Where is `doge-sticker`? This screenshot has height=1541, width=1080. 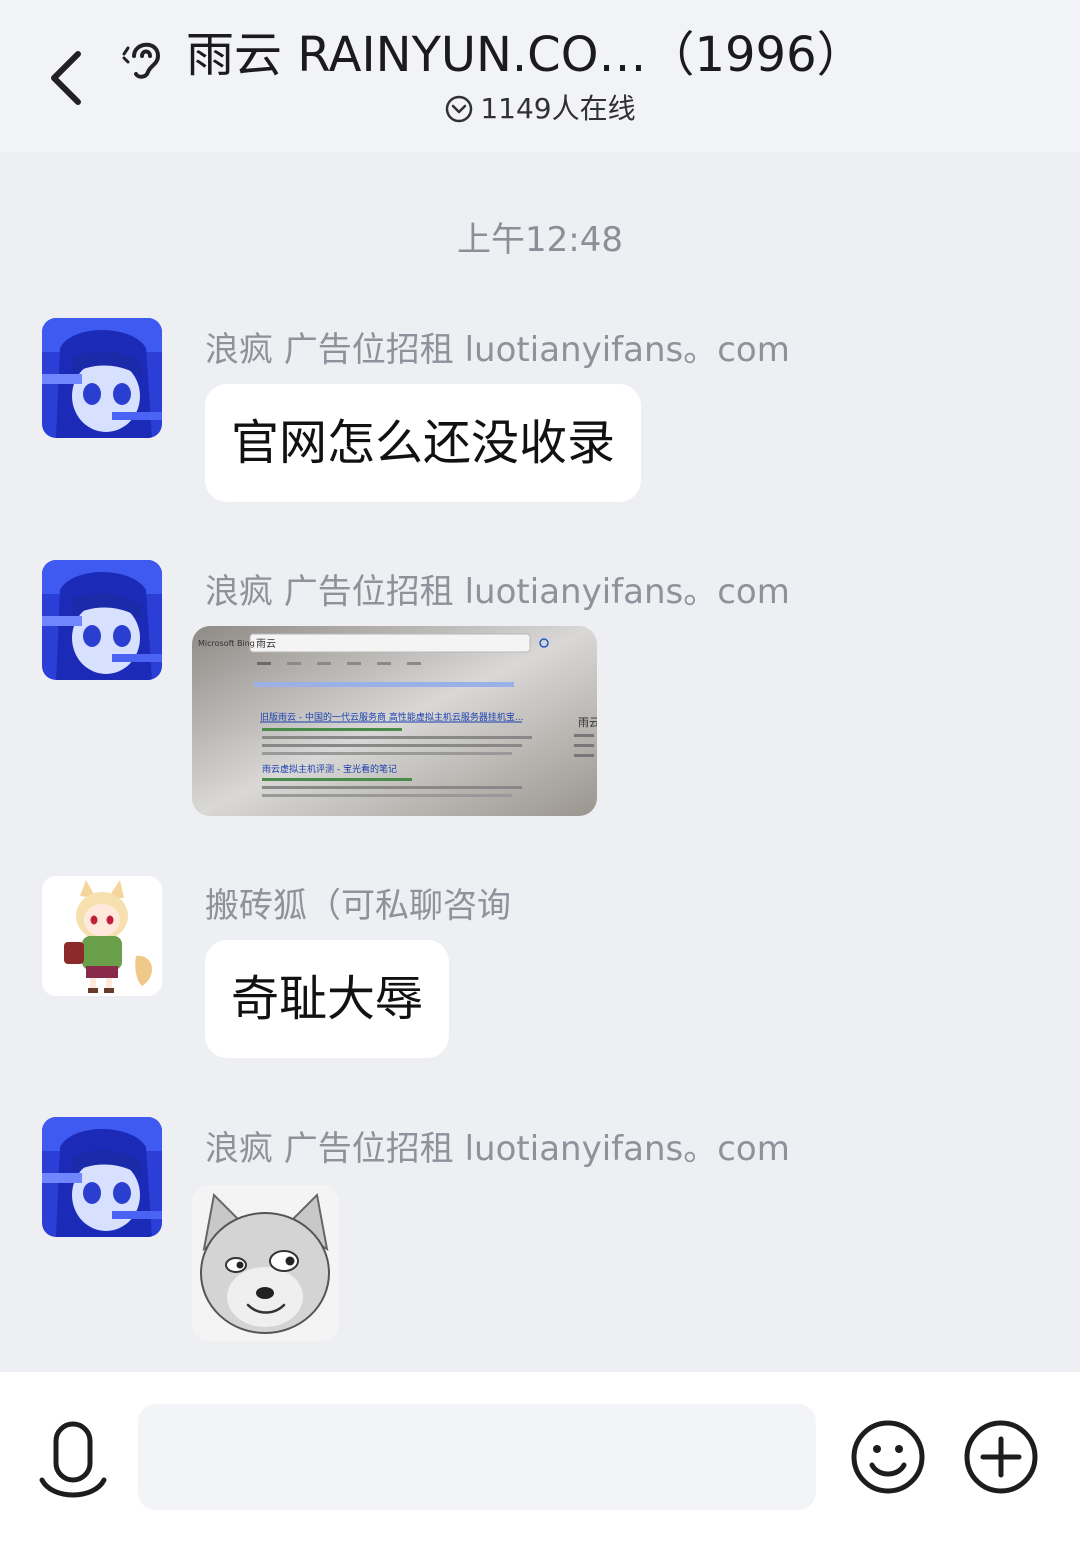
doge-sticker is located at coordinates (265, 1263).